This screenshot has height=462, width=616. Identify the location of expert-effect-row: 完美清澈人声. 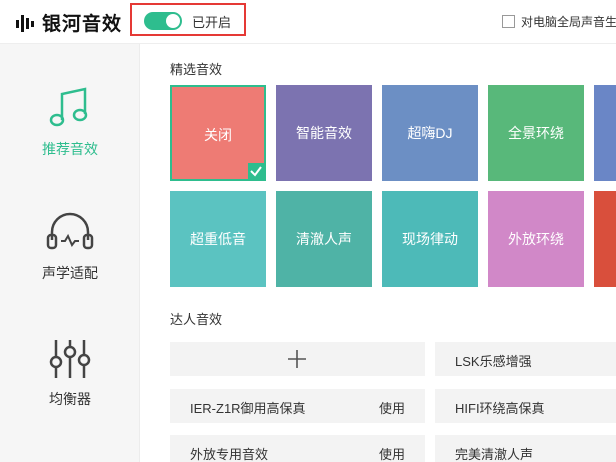
(525, 448).